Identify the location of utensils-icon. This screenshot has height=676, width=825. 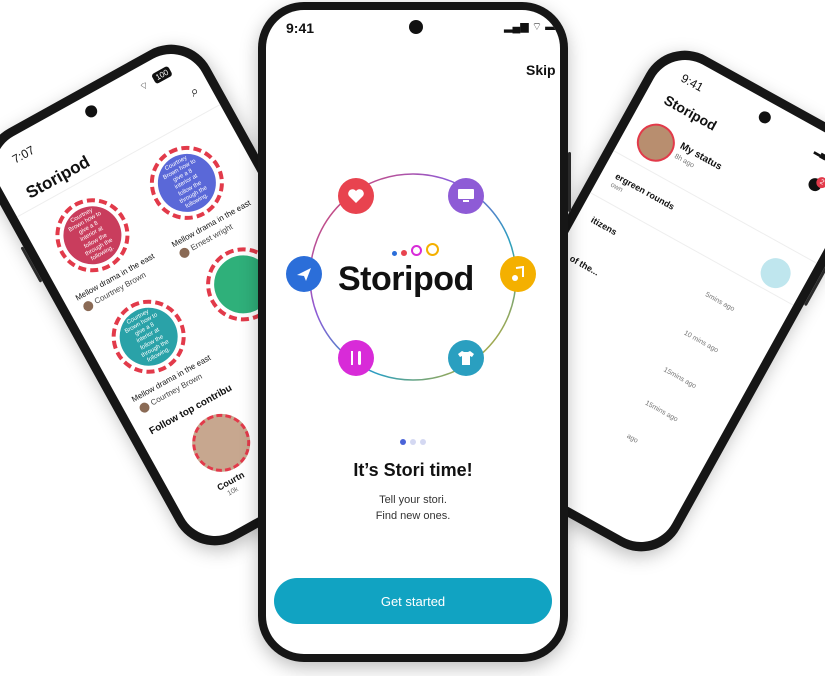
(356, 358).